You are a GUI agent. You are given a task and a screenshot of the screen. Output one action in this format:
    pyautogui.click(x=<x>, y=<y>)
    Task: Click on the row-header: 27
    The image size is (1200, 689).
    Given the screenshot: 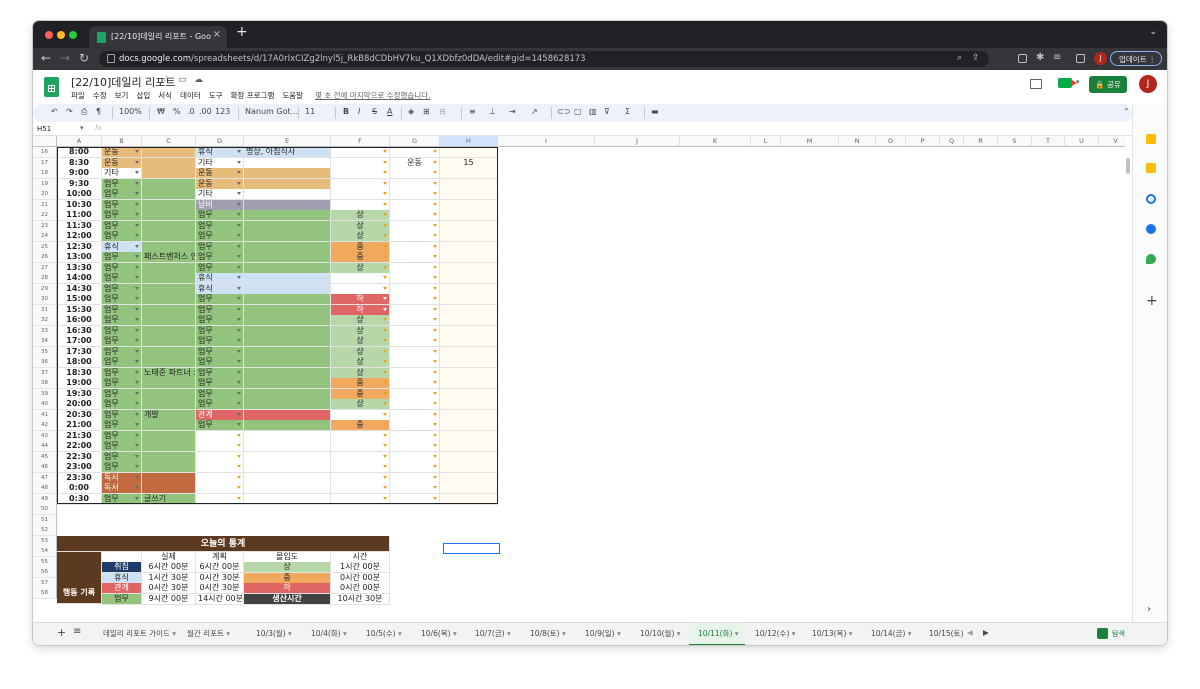 What is the action you would take?
    pyautogui.click(x=45, y=268)
    